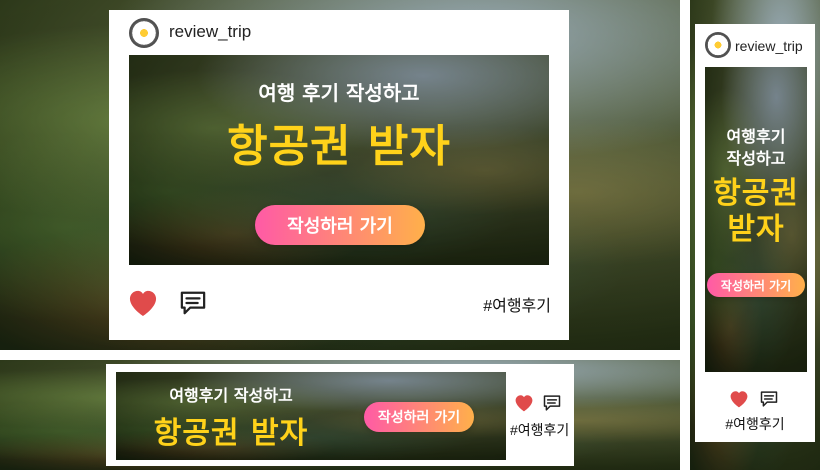 The width and height of the screenshot is (820, 470). What do you see at coordinates (339, 93) in the screenshot?
I see `headline-small: 여행 후기 작성하고` at bounding box center [339, 93].